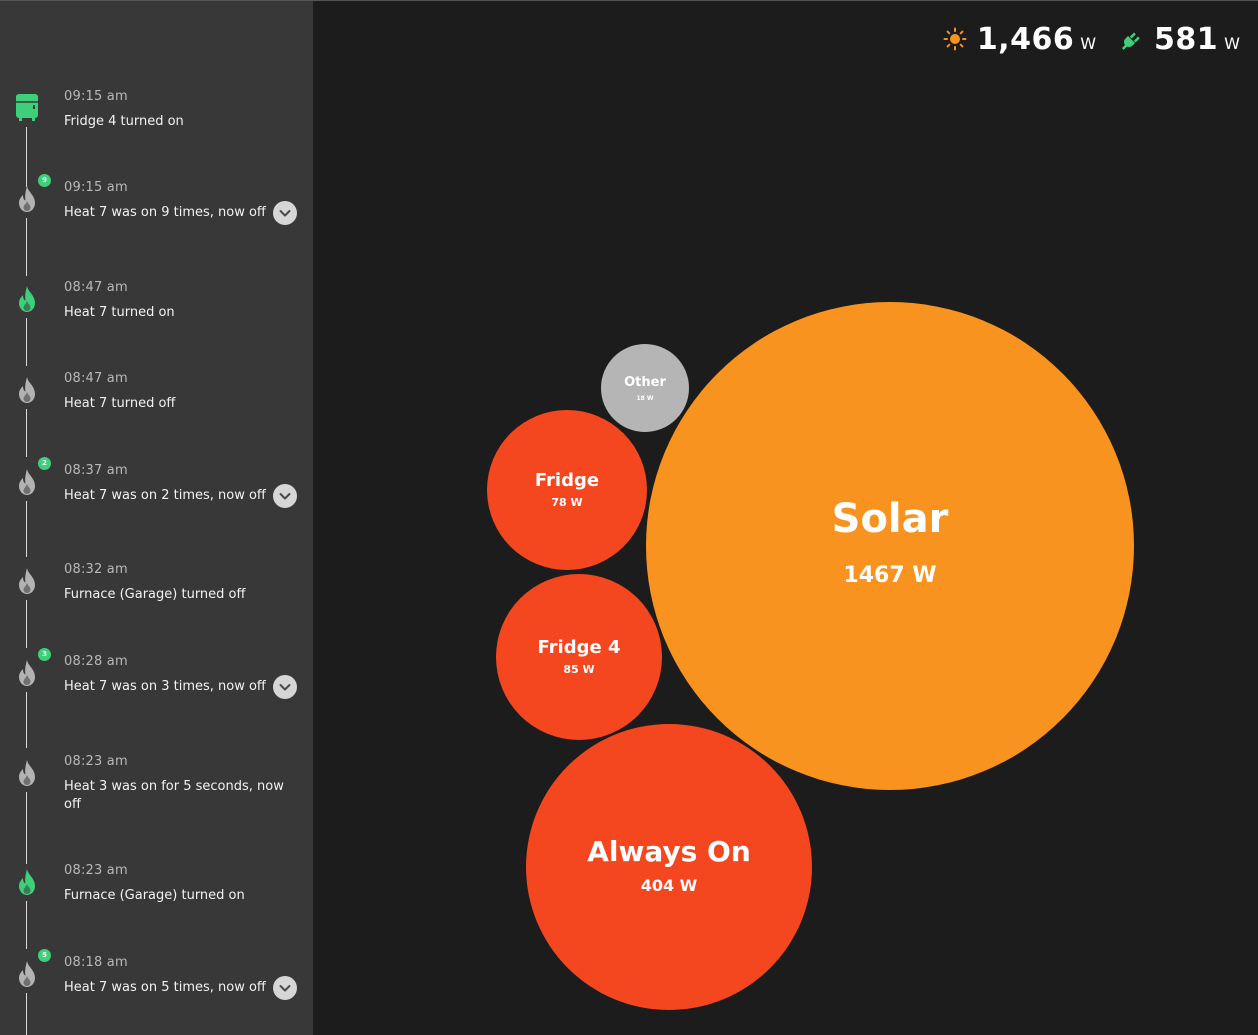 Image resolution: width=1258 pixels, height=1035 pixels. Describe the element at coordinates (96, 962) in the screenshot. I see `event-time: 08:18 am` at that location.